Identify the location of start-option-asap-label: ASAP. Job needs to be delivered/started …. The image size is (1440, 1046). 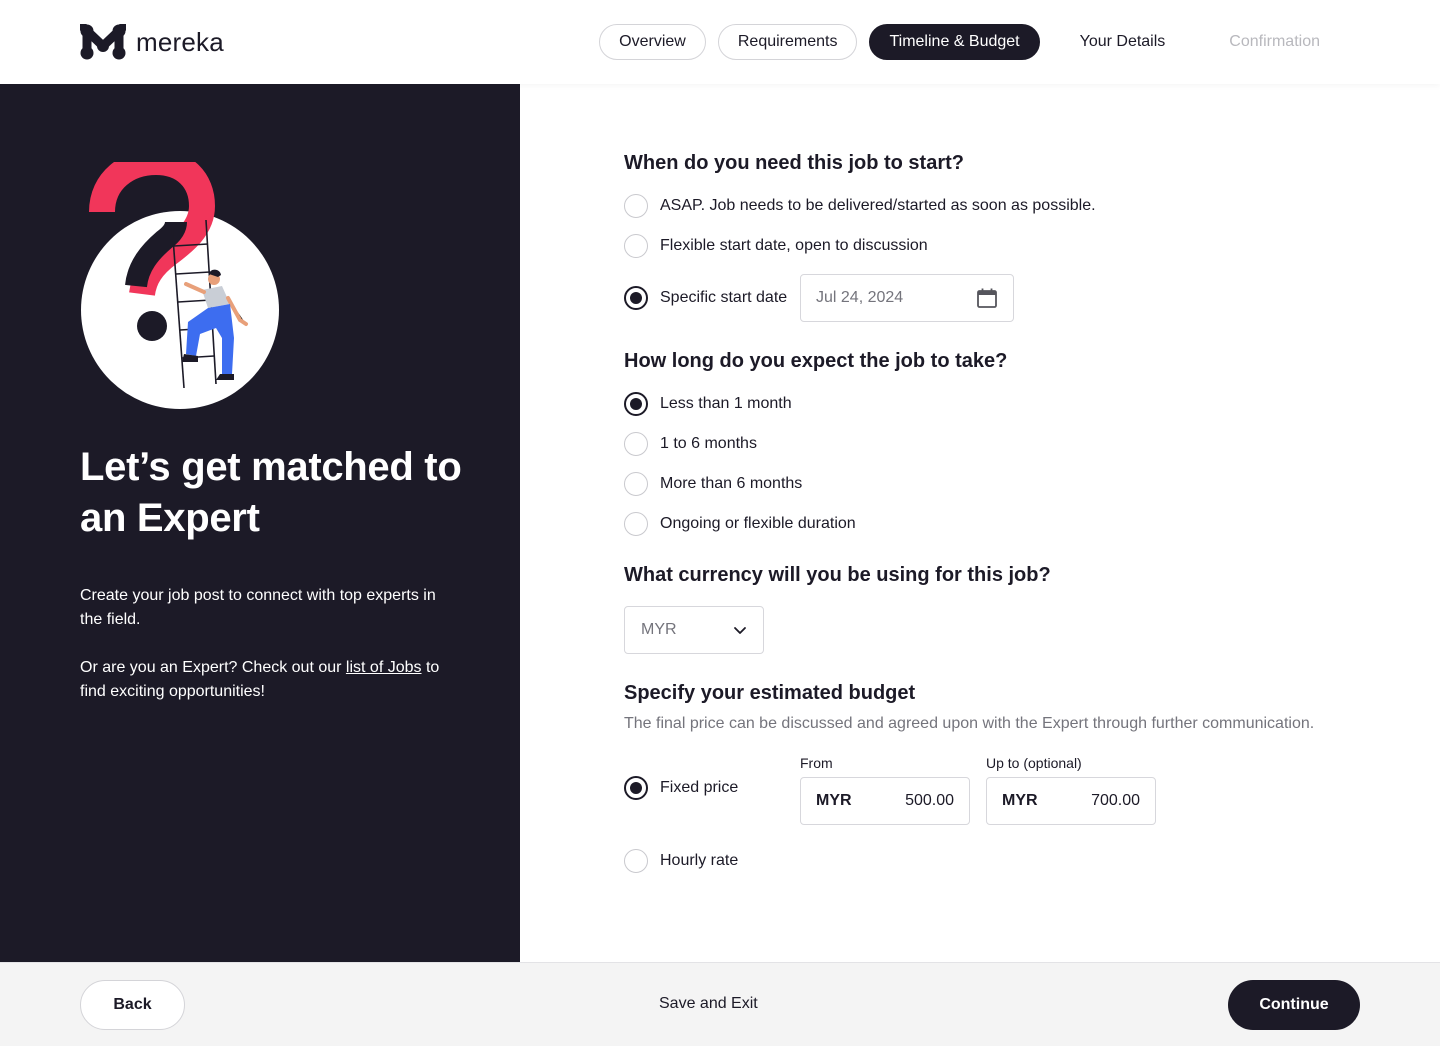
(878, 205).